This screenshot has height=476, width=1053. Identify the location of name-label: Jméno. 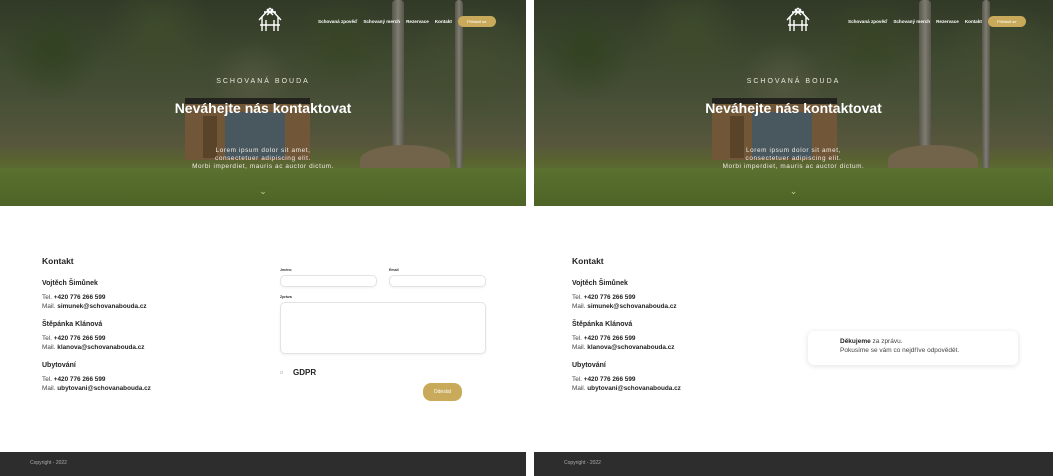
(286, 270).